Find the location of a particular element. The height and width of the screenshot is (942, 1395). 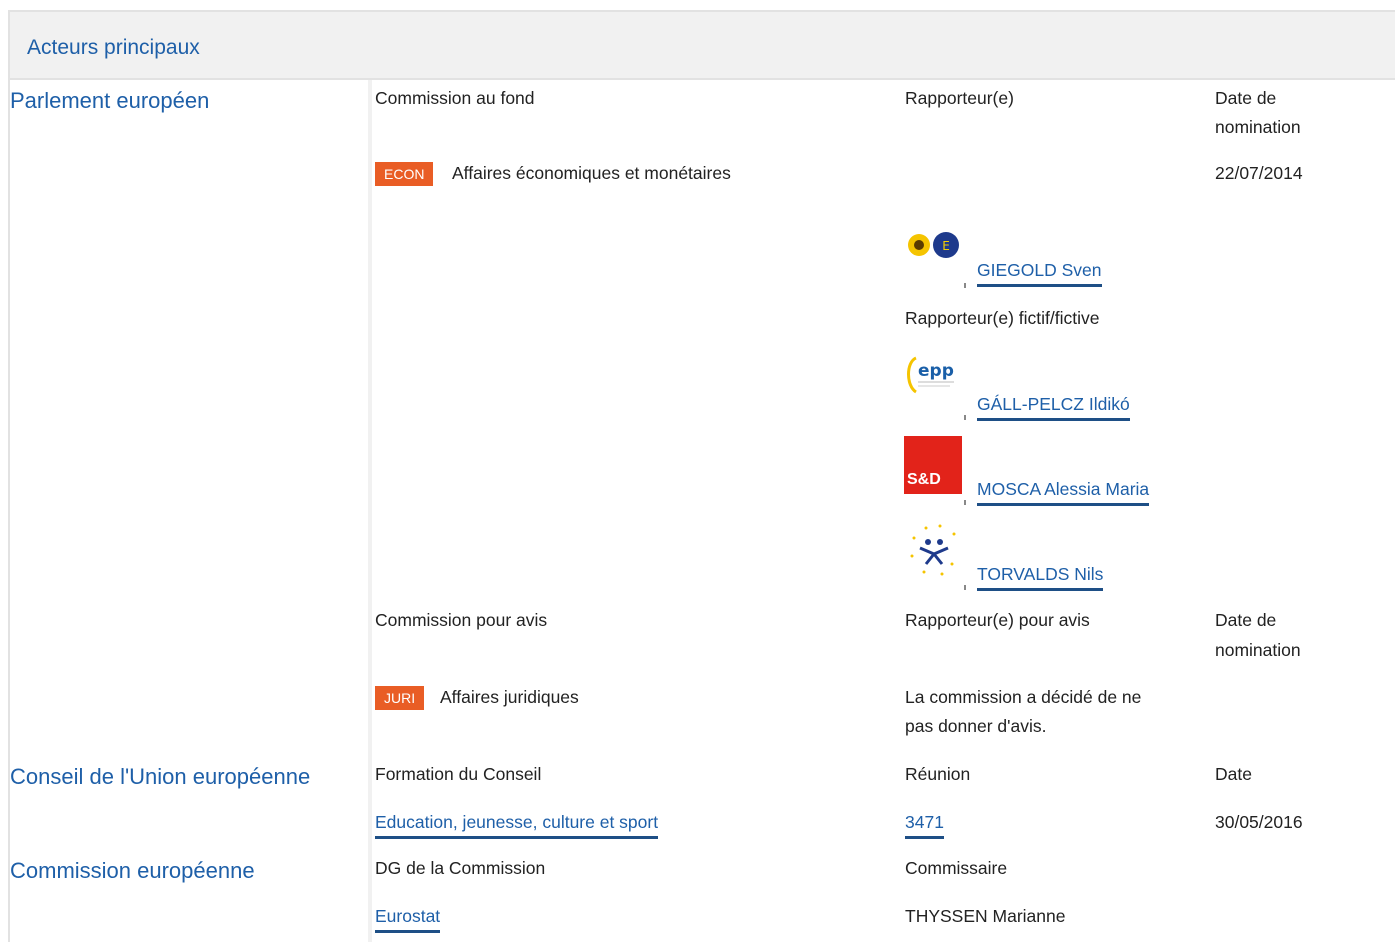

svg-text: E is located at coordinates (946, 246).